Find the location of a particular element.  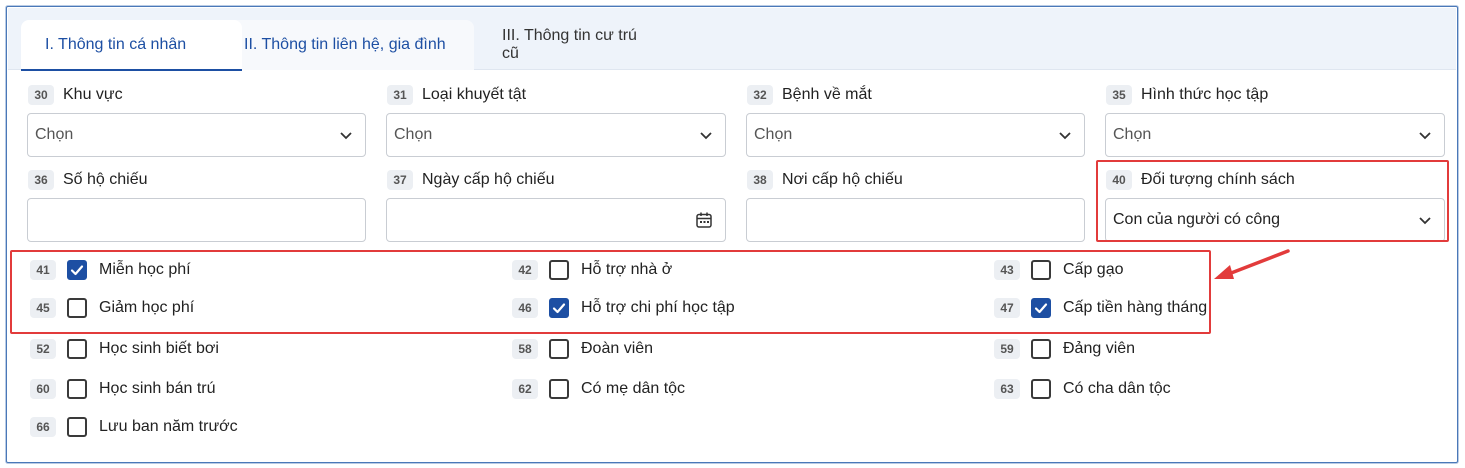

doi-tuong-chinh-sach-select: Con của người có công is located at coordinates (1275, 220).